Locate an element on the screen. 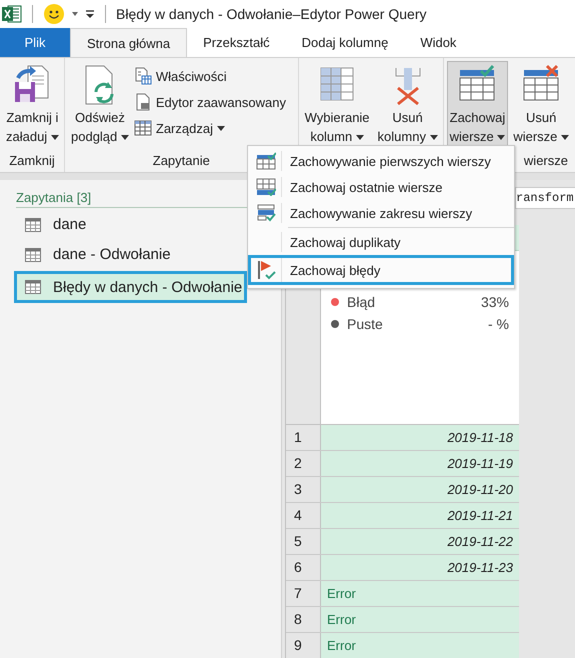 The height and width of the screenshot is (658, 575). profile-value: 33% is located at coordinates (494, 302).